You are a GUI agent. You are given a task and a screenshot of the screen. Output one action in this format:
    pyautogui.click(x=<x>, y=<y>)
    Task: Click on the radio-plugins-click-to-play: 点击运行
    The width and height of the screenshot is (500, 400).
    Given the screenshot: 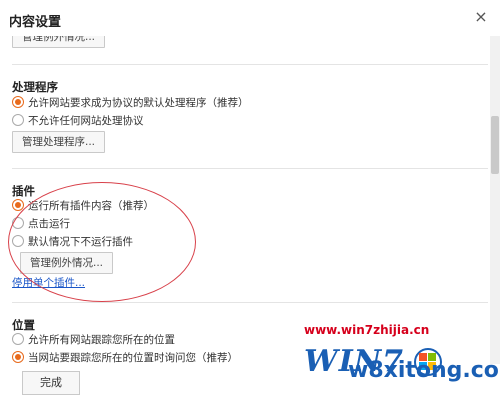 What is the action you would take?
    pyautogui.click(x=41, y=224)
    